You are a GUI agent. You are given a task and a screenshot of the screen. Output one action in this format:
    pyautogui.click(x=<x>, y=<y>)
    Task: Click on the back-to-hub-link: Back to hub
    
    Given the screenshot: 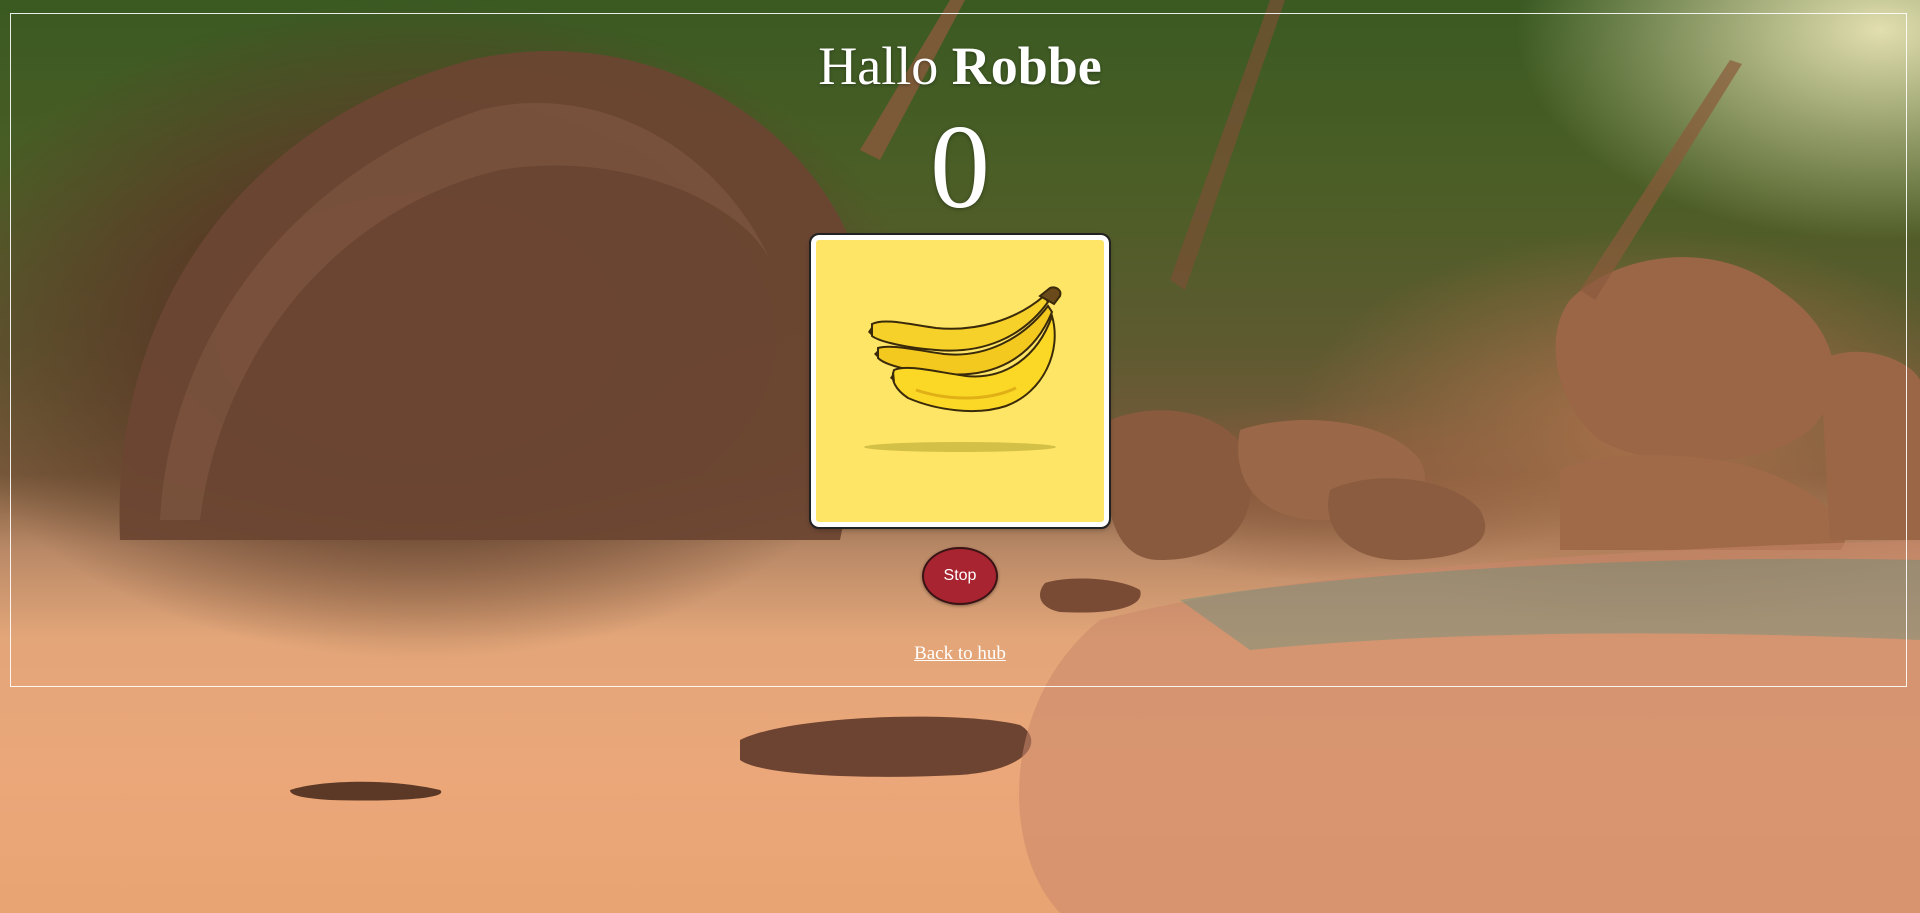 What is the action you would take?
    pyautogui.click(x=960, y=653)
    